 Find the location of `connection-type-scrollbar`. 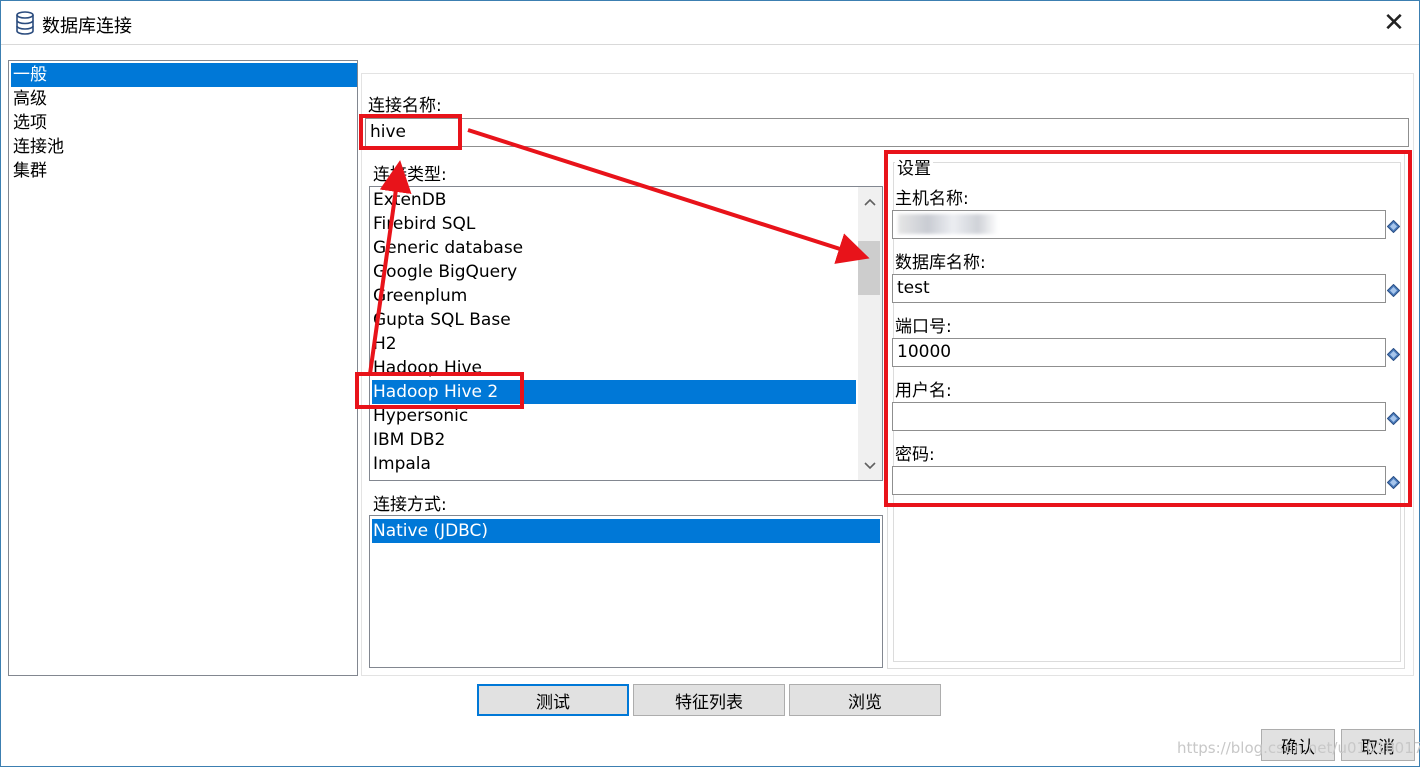

connection-type-scrollbar is located at coordinates (870, 333).